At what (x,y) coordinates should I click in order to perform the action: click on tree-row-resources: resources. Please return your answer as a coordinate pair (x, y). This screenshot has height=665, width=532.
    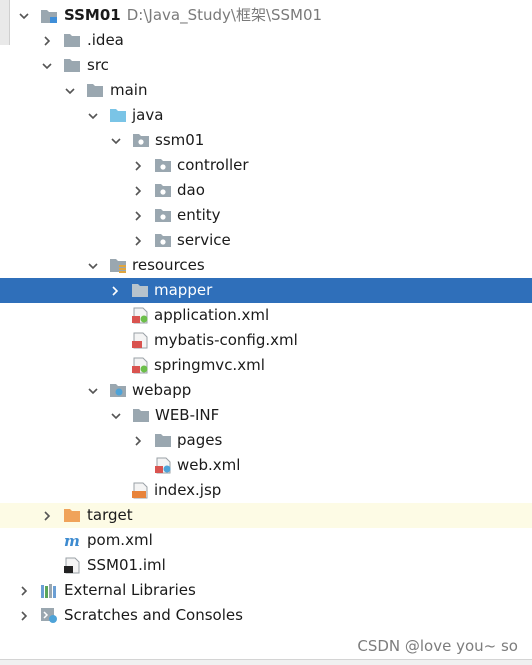
    Looking at the image, I should click on (266, 265).